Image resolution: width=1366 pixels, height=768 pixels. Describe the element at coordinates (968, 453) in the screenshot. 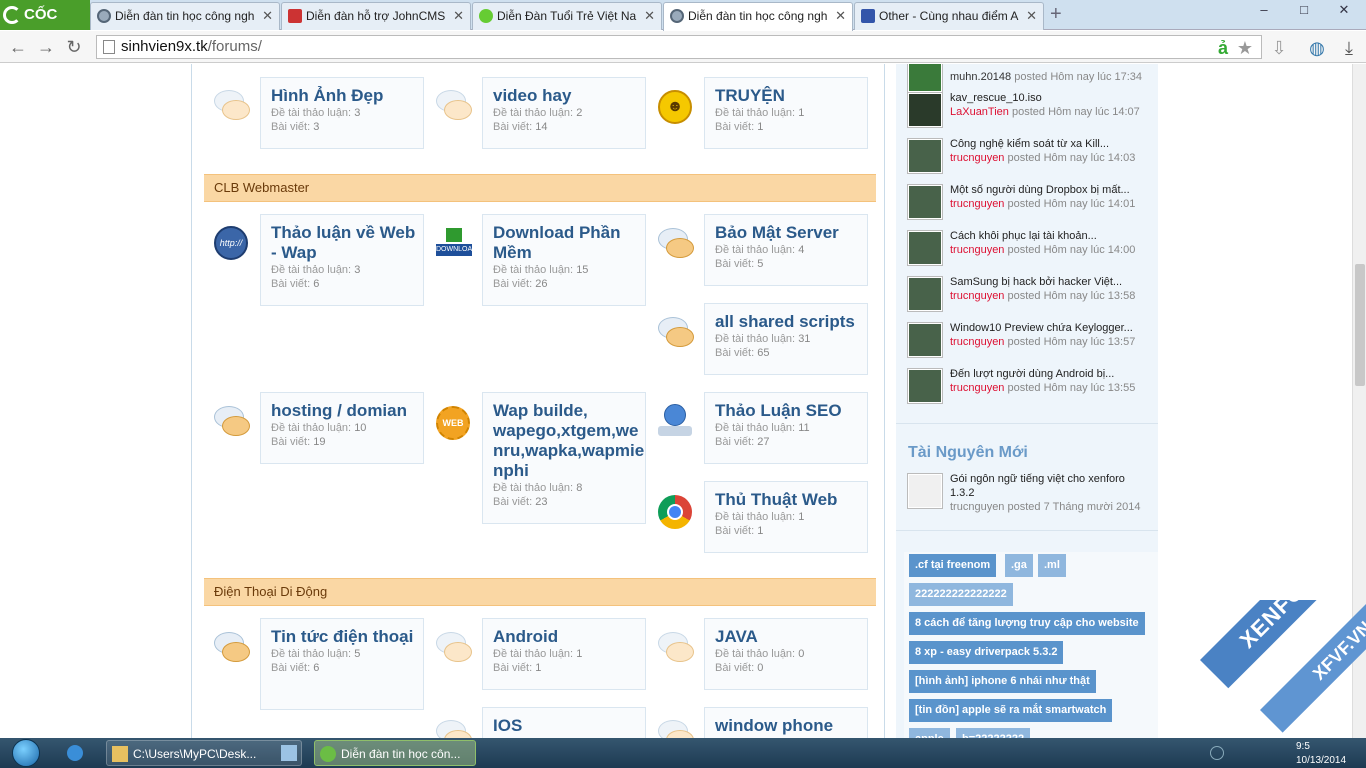

I see `resources-title: Tài Nguyên Mới` at that location.